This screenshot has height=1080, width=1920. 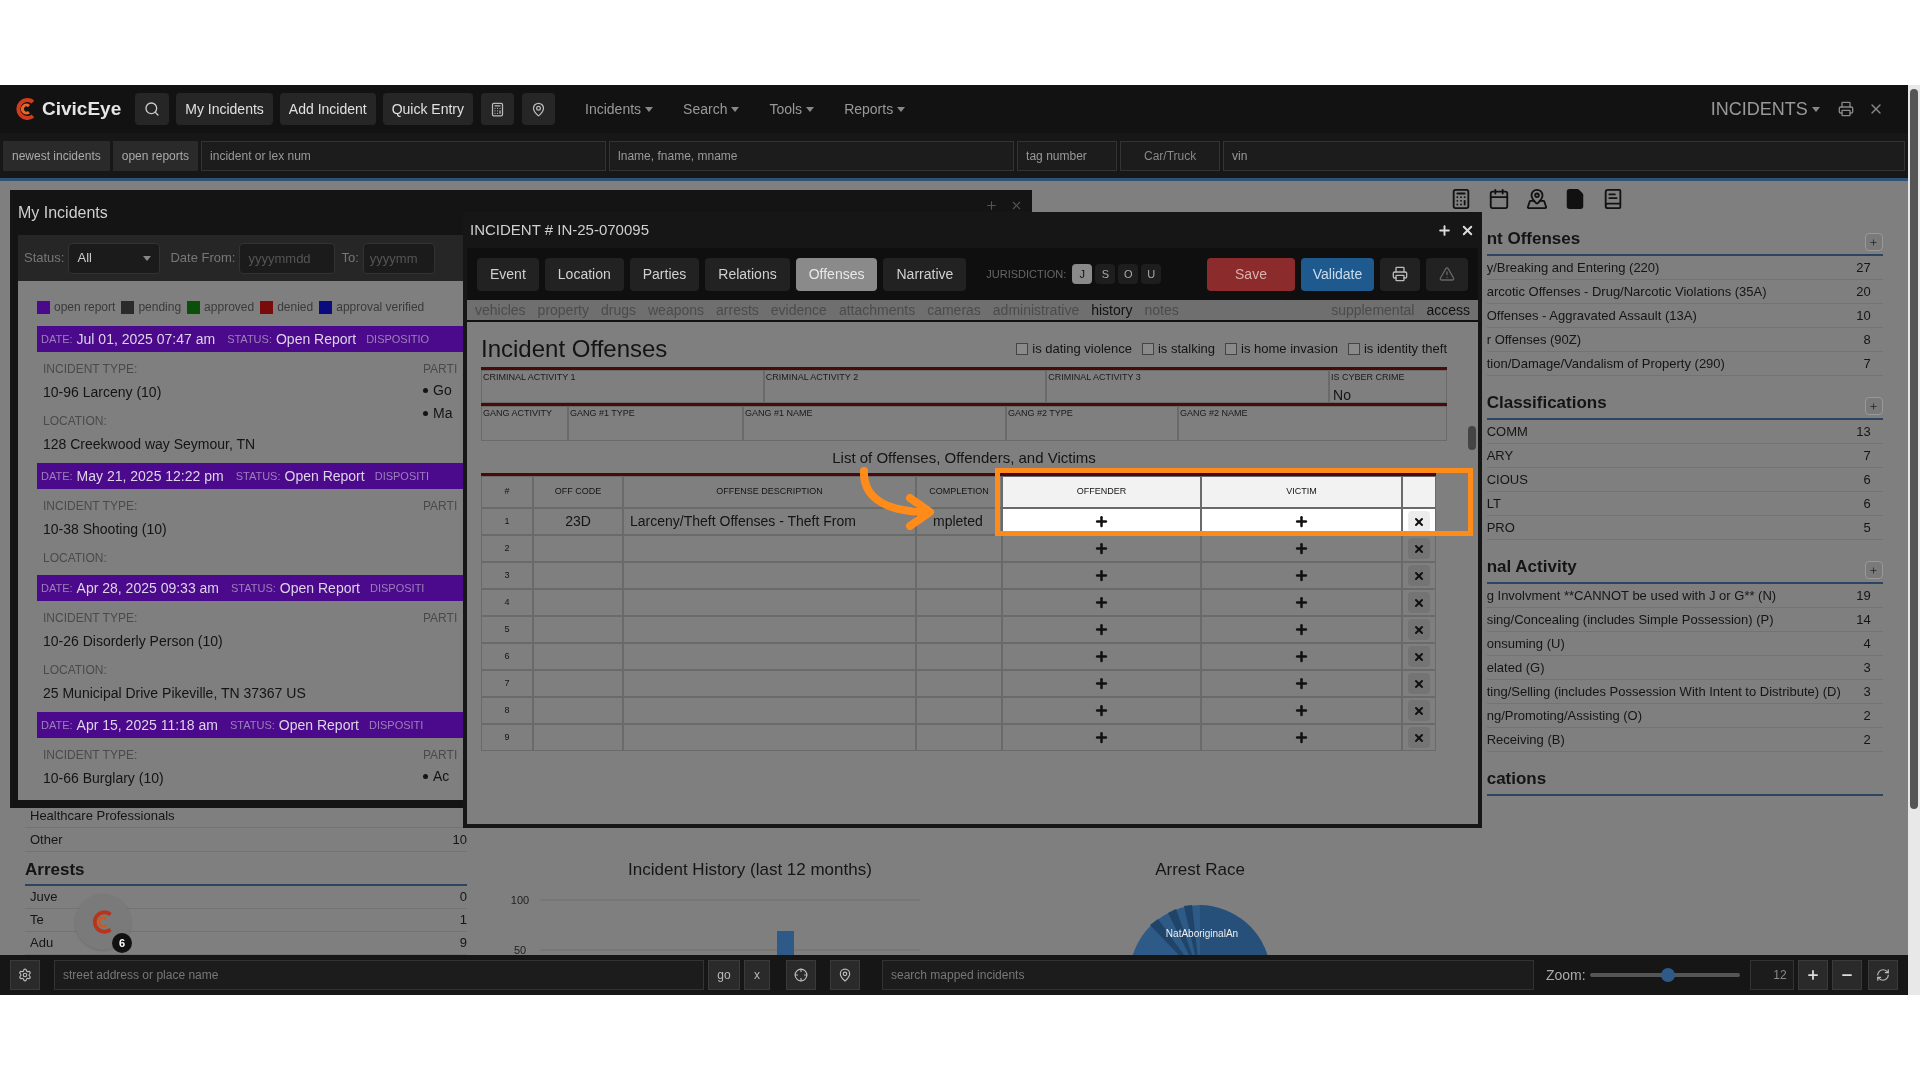 What do you see at coordinates (287, 258) in the screenshot?
I see `date-from-field: yyyymmdd` at bounding box center [287, 258].